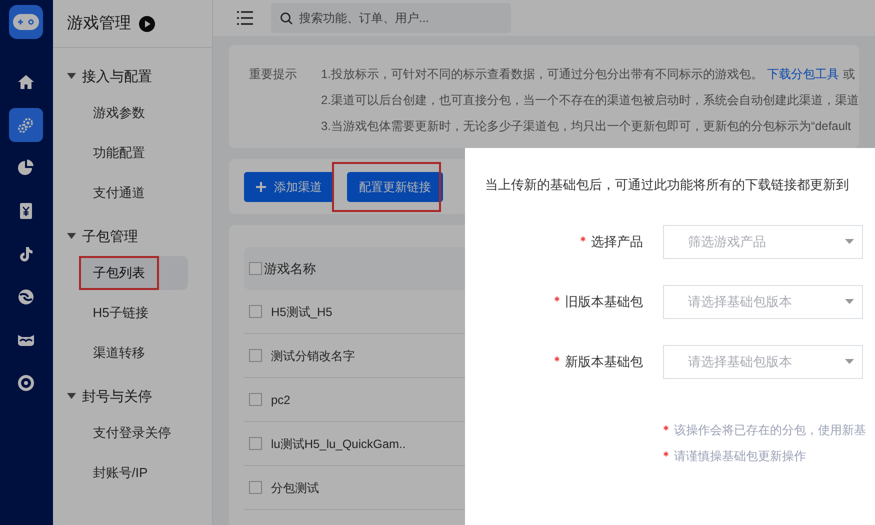  I want to click on column-header: 游戏名称, so click(290, 269).